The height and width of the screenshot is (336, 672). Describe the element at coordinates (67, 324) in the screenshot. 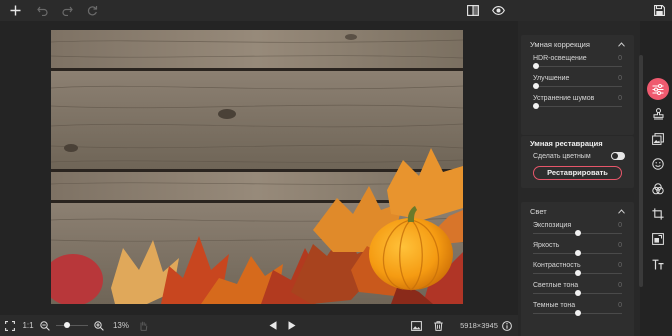

I see `zoom-slider-knob` at that location.